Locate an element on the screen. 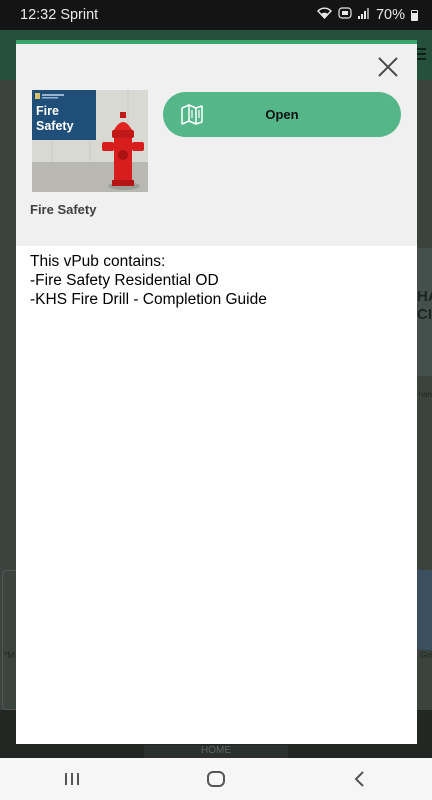 Image resolution: width=432 pixels, height=800 pixels. volte-icon is located at coordinates (345, 15).